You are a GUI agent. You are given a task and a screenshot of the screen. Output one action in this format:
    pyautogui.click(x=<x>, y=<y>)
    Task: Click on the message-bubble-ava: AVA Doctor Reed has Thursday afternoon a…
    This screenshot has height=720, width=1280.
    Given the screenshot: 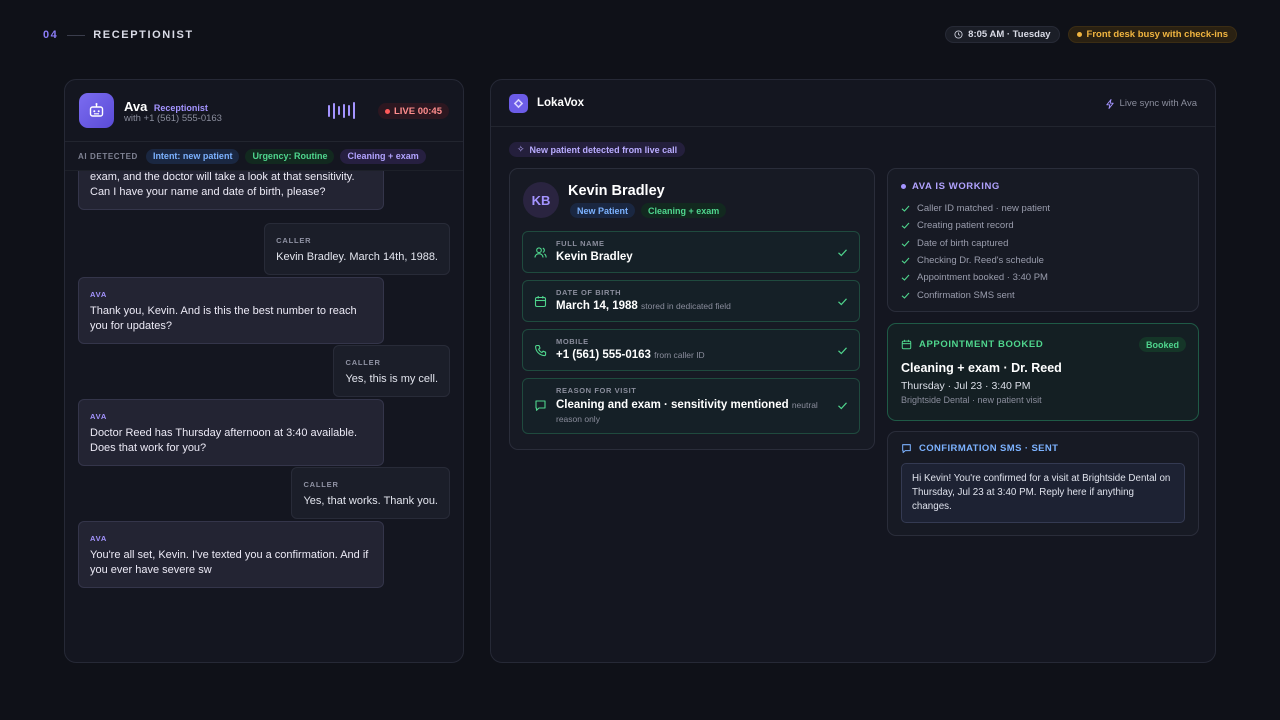 What is the action you would take?
    pyautogui.click(x=231, y=432)
    